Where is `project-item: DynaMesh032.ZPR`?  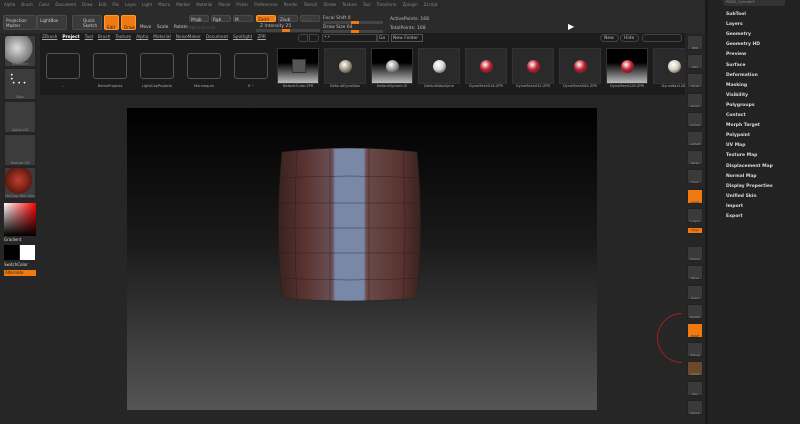
project-item: DynaMesh032.ZPR is located at coordinates (533, 69).